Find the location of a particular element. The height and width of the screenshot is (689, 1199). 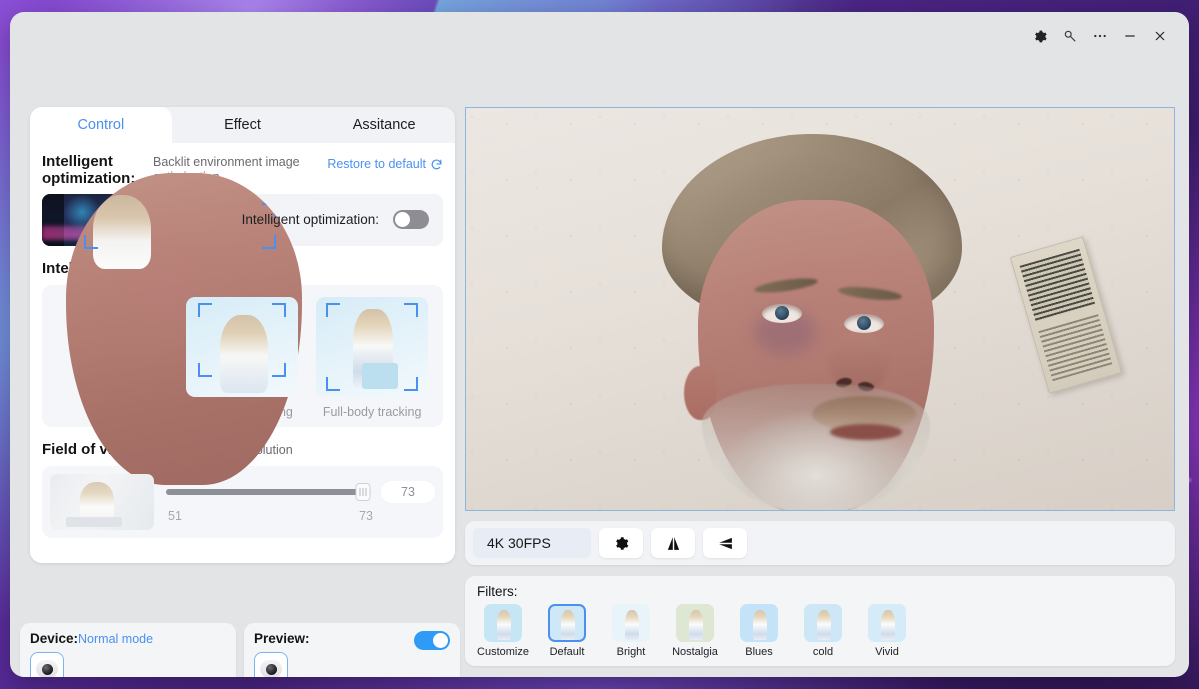

mirror-vertical-icon is located at coordinates (725, 543).